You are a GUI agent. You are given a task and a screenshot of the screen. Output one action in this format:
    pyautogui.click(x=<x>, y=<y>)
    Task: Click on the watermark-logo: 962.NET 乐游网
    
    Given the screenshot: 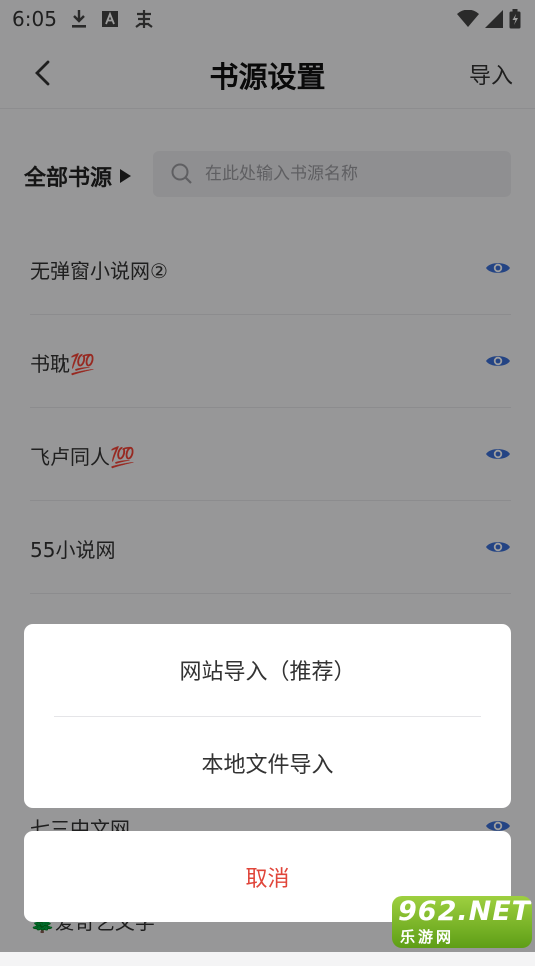 What is the action you would take?
    pyautogui.click(x=462, y=922)
    